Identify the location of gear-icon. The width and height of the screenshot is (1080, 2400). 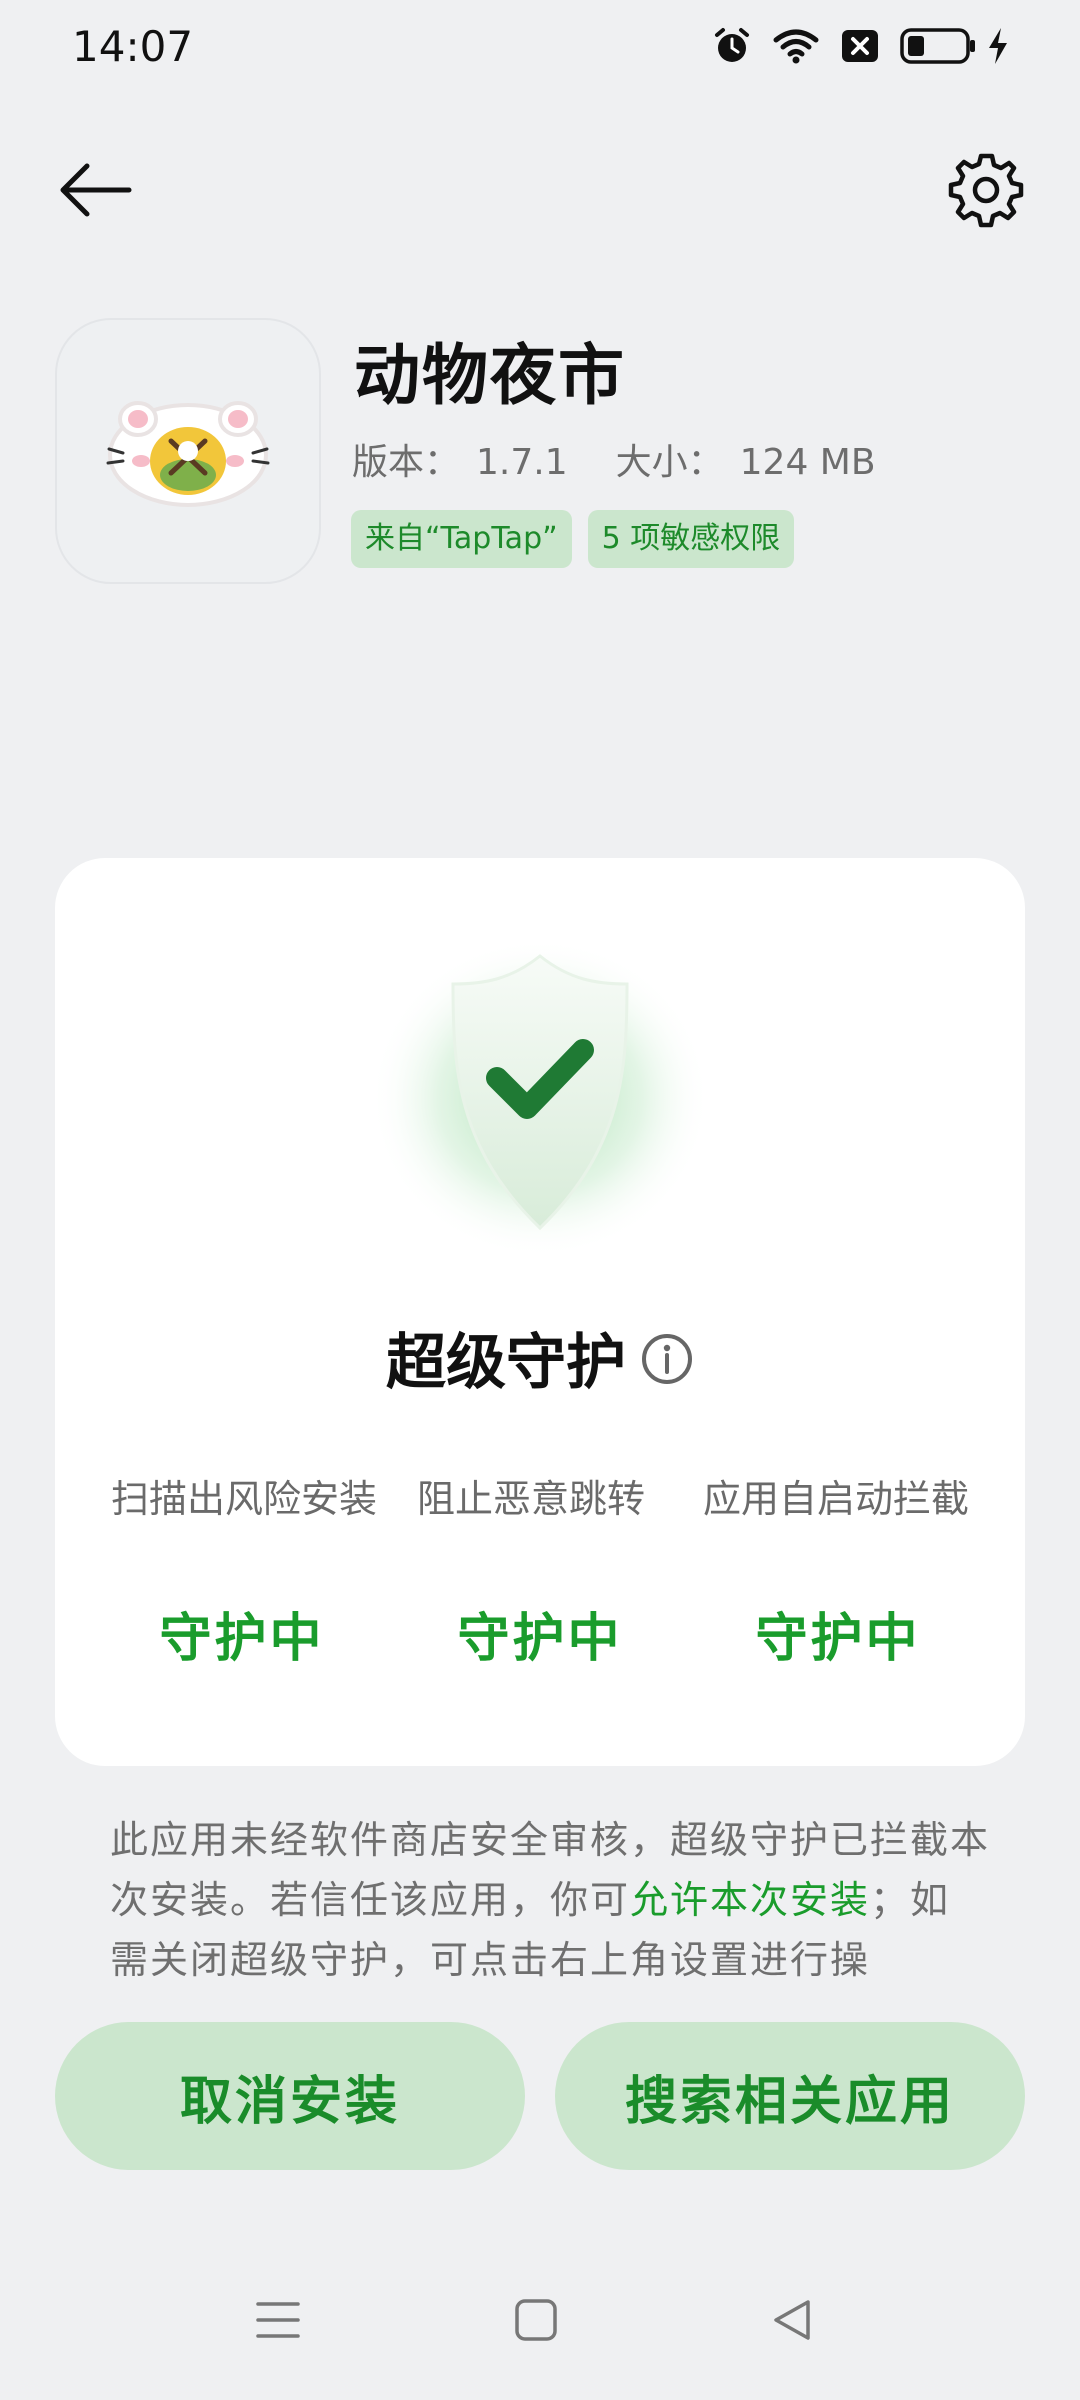
(986, 190).